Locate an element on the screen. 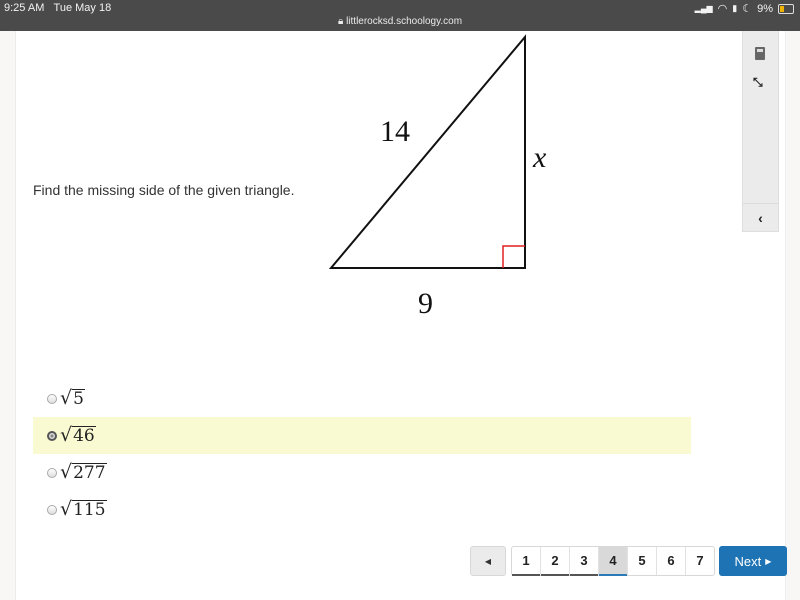 The image size is (800, 600). radio-button-checked is located at coordinates (52, 435).